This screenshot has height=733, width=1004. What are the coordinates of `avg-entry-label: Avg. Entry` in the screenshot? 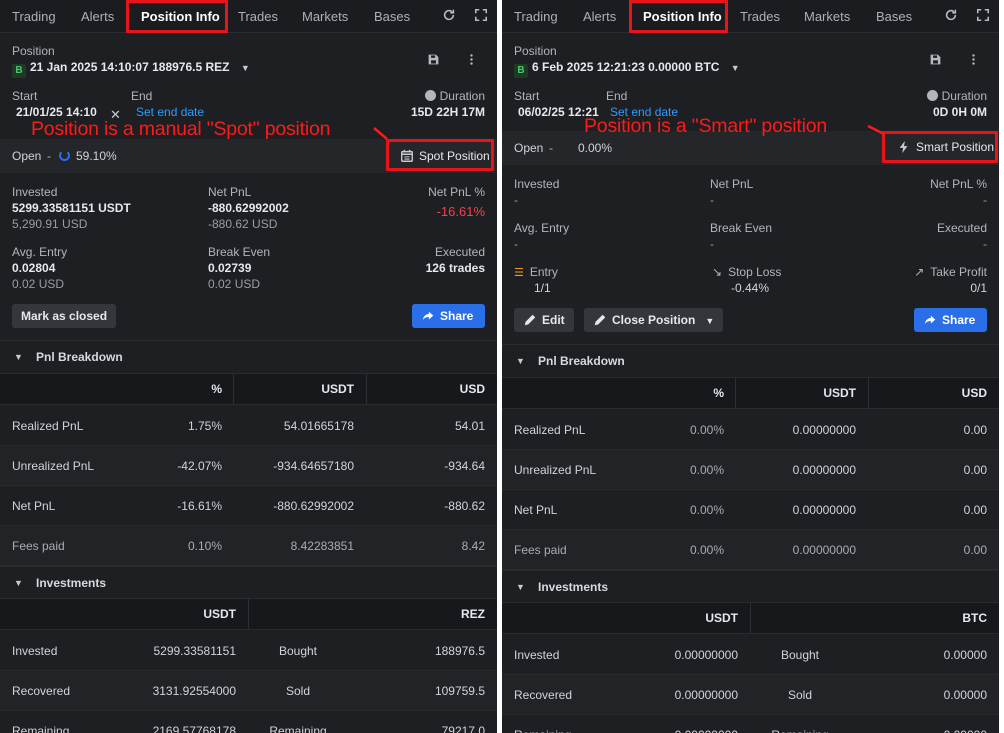 It's located at (40, 252).